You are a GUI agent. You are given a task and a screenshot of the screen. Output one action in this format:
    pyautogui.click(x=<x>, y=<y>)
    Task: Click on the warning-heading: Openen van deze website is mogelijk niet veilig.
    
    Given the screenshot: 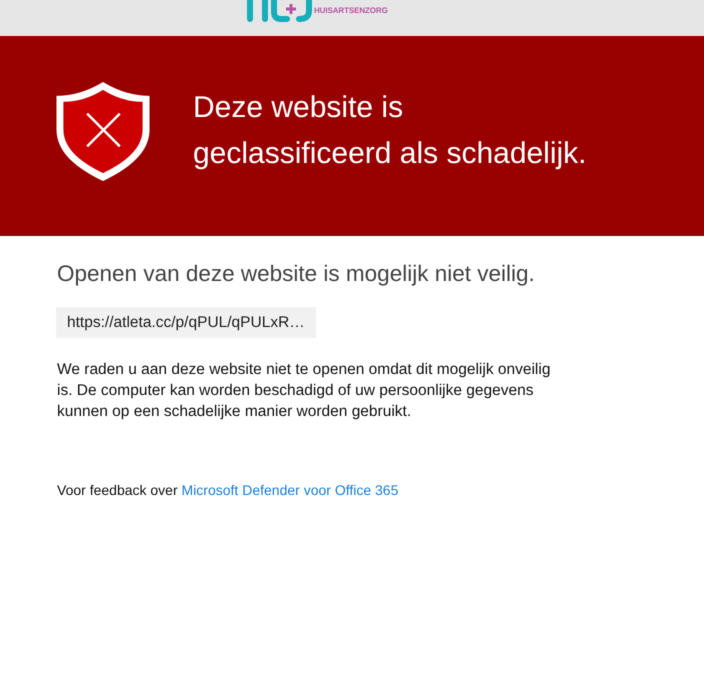 What is the action you would take?
    pyautogui.click(x=296, y=274)
    